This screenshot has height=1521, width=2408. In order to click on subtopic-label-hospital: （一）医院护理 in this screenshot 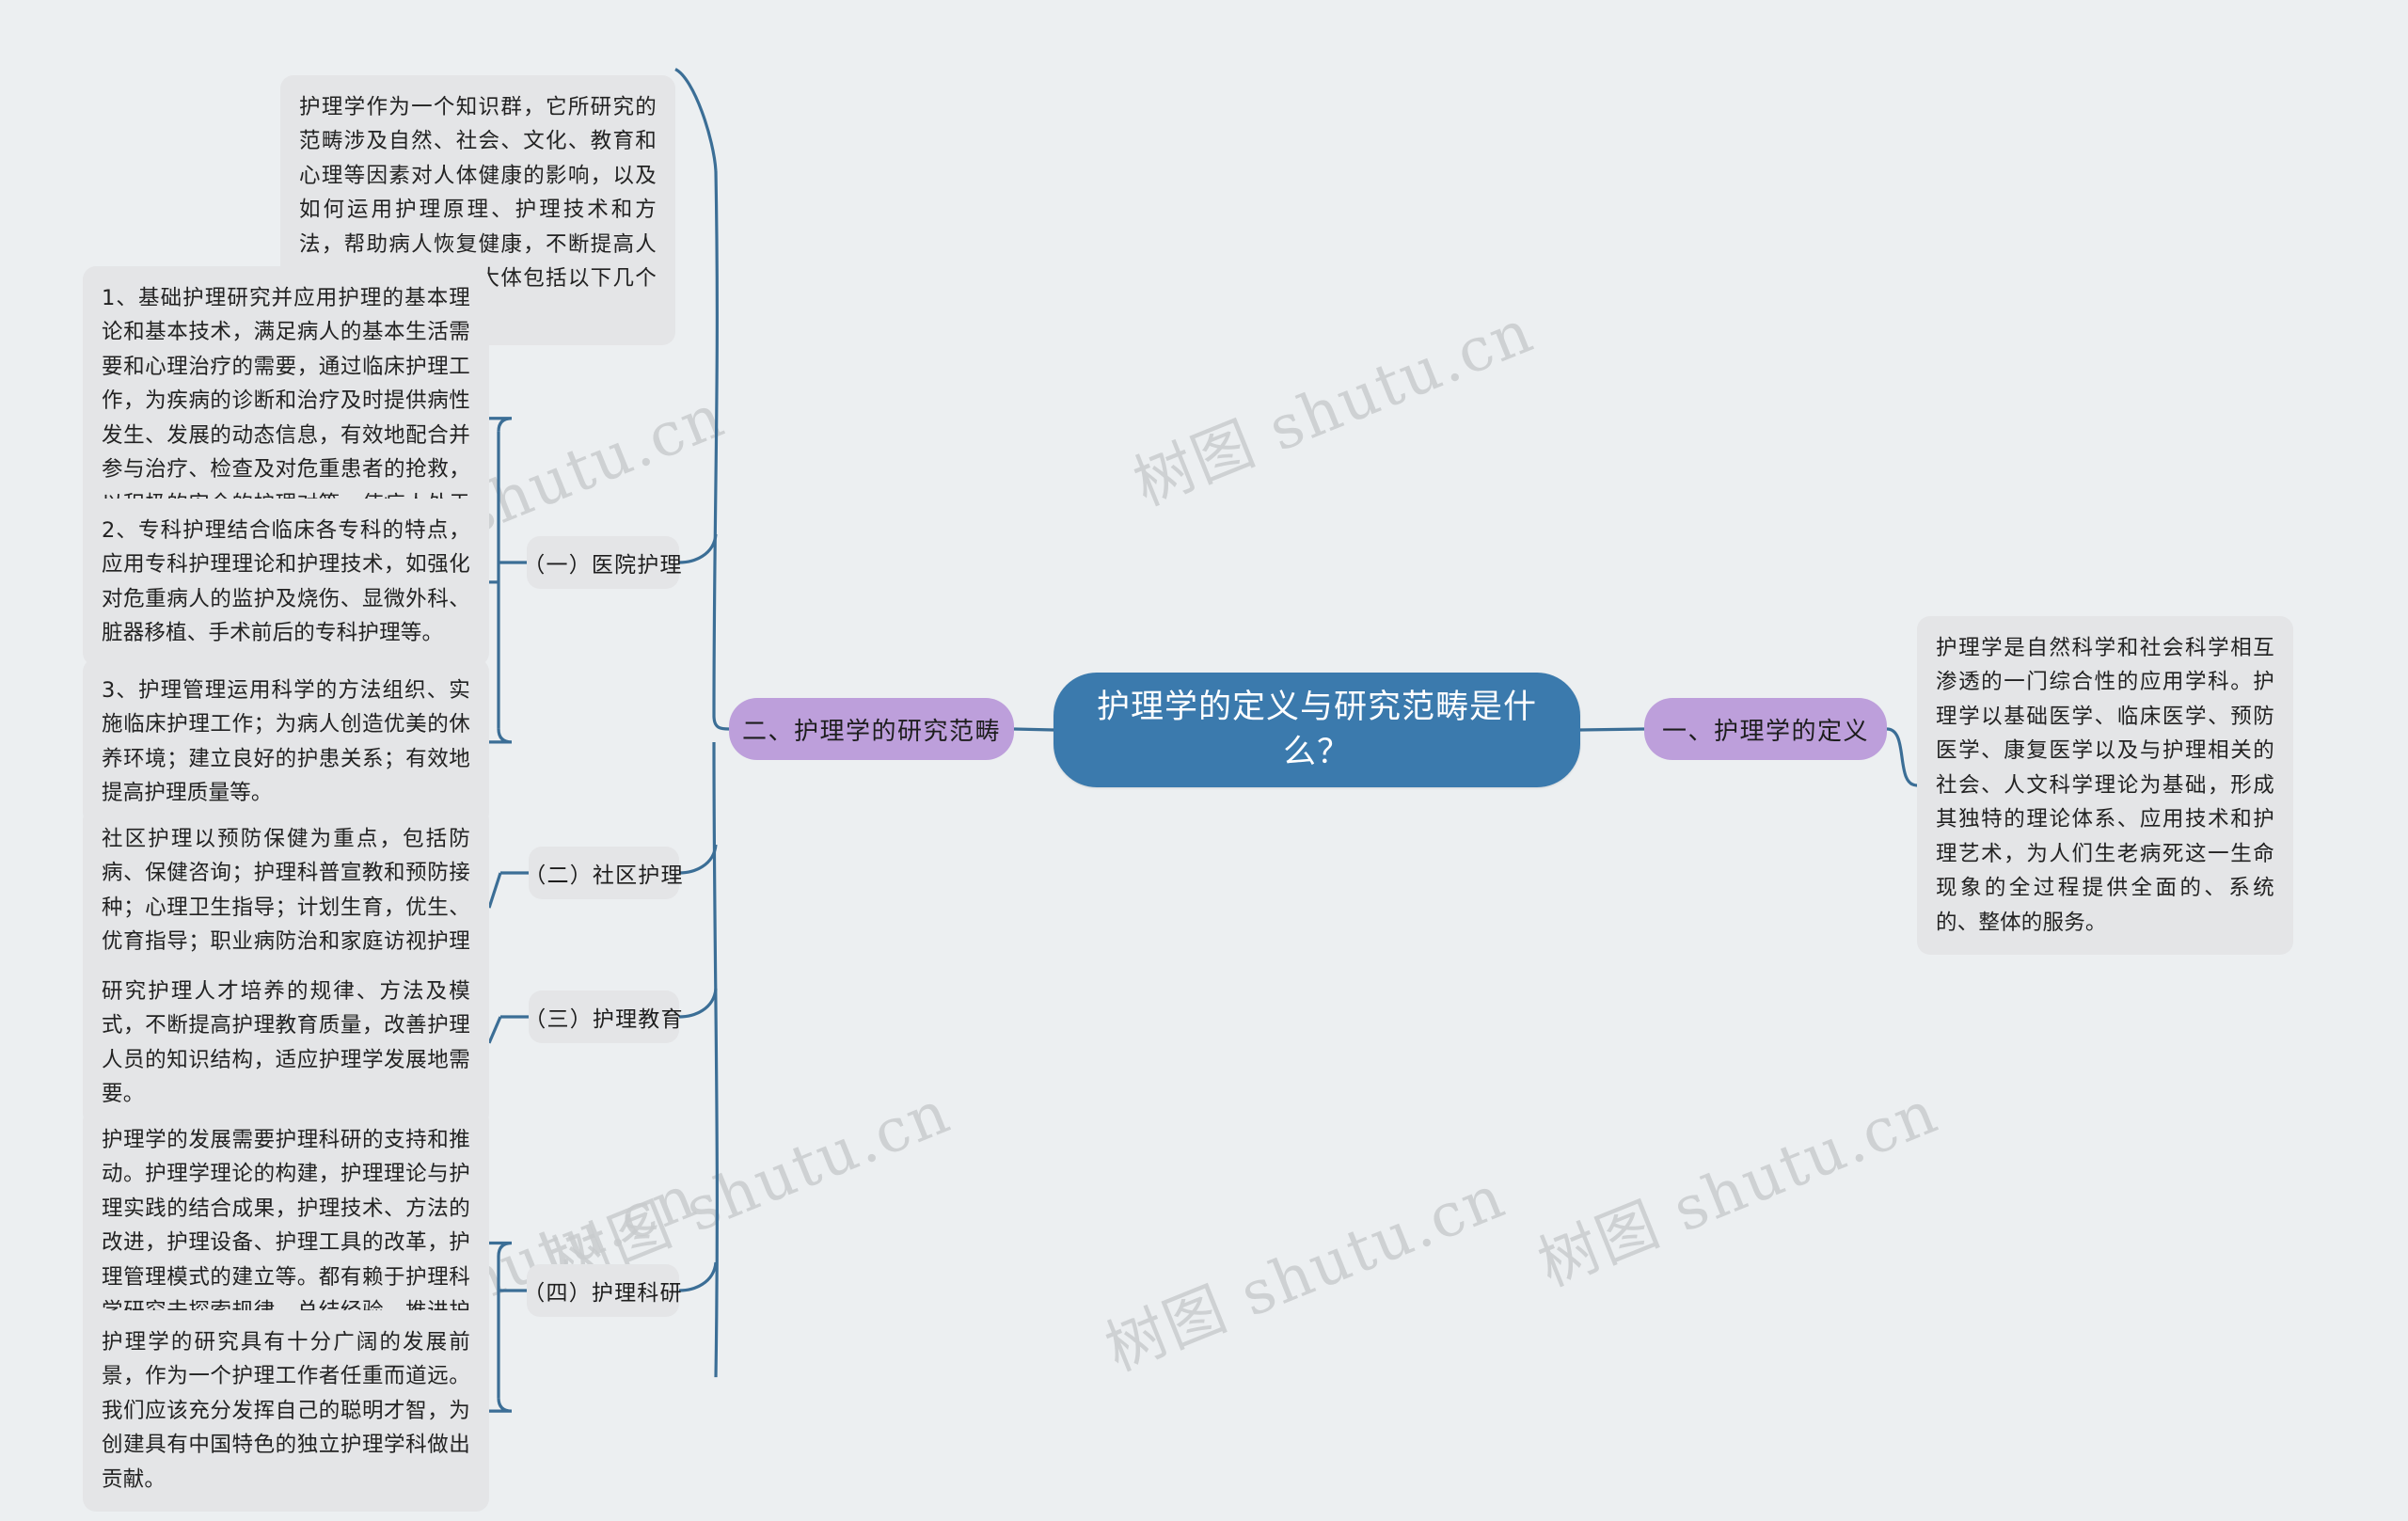, I will do `click(603, 565)`.